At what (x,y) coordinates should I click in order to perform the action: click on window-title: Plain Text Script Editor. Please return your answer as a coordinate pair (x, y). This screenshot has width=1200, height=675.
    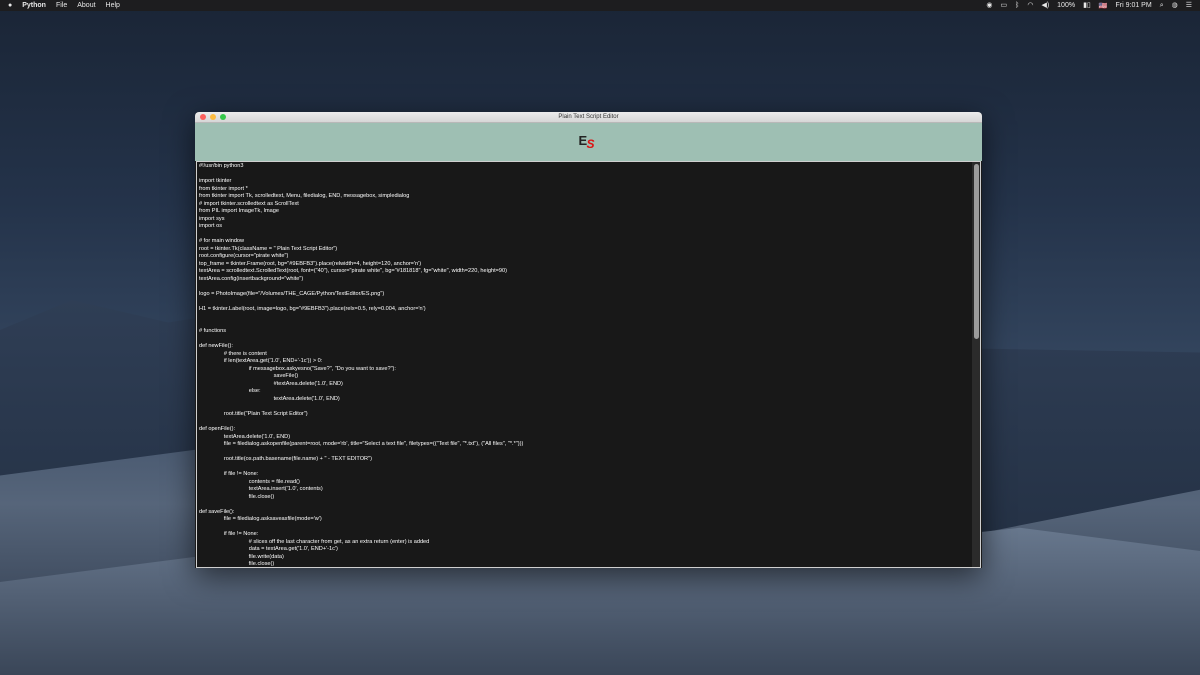
    Looking at the image, I should click on (588, 117).